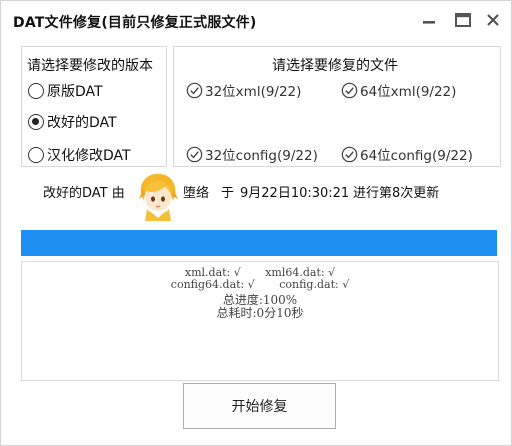 This screenshot has height=446, width=512. I want to click on radio-circle-checked, so click(36, 122).